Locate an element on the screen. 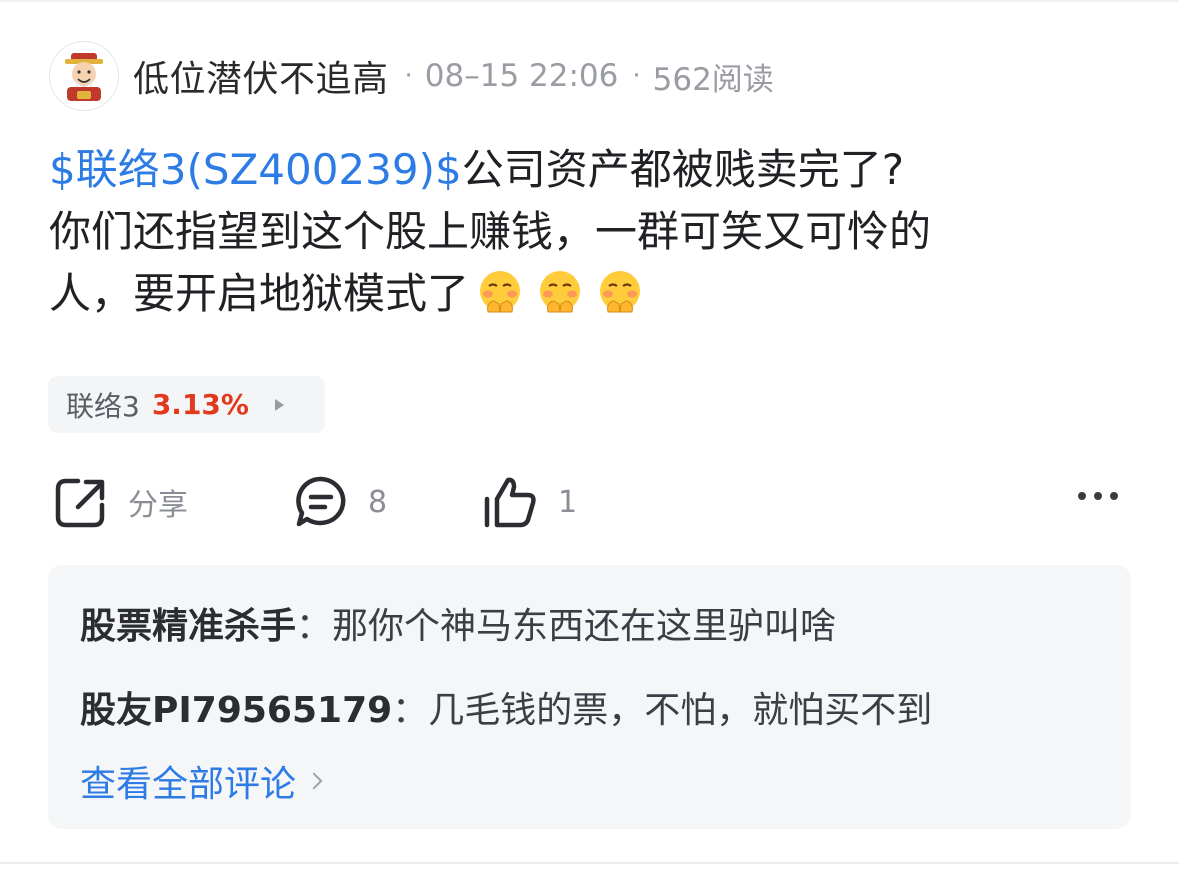  comment-item: 股友PI79565179：几毛钱的票，不怕，就怕买不到 is located at coordinates (506, 707).